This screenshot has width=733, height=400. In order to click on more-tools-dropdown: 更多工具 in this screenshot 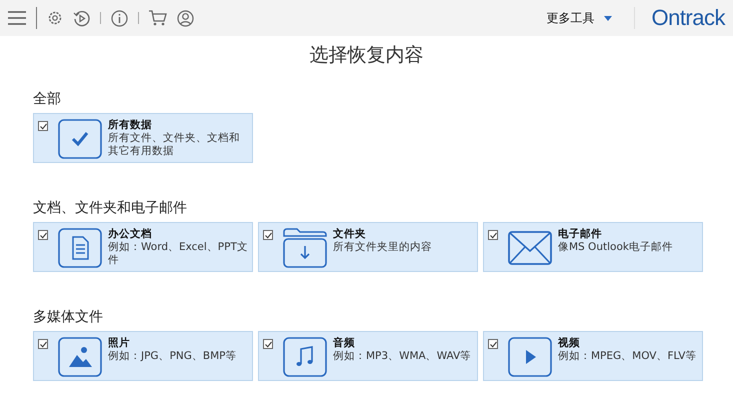, I will do `click(579, 18)`.